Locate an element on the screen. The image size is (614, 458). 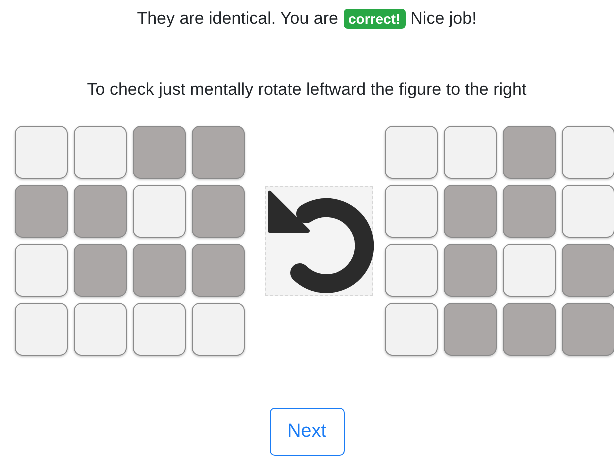
correct-badge: correct! is located at coordinates (375, 19).